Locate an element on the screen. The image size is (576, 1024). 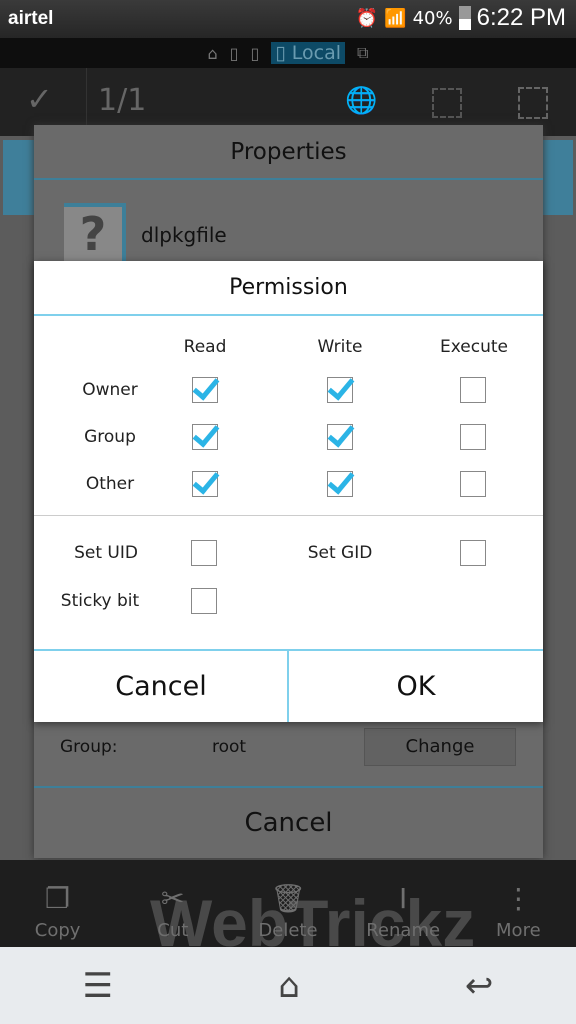
status-bar: airtel ⏰ 📶 40% 6:22 PM is located at coordinates (288, 19).